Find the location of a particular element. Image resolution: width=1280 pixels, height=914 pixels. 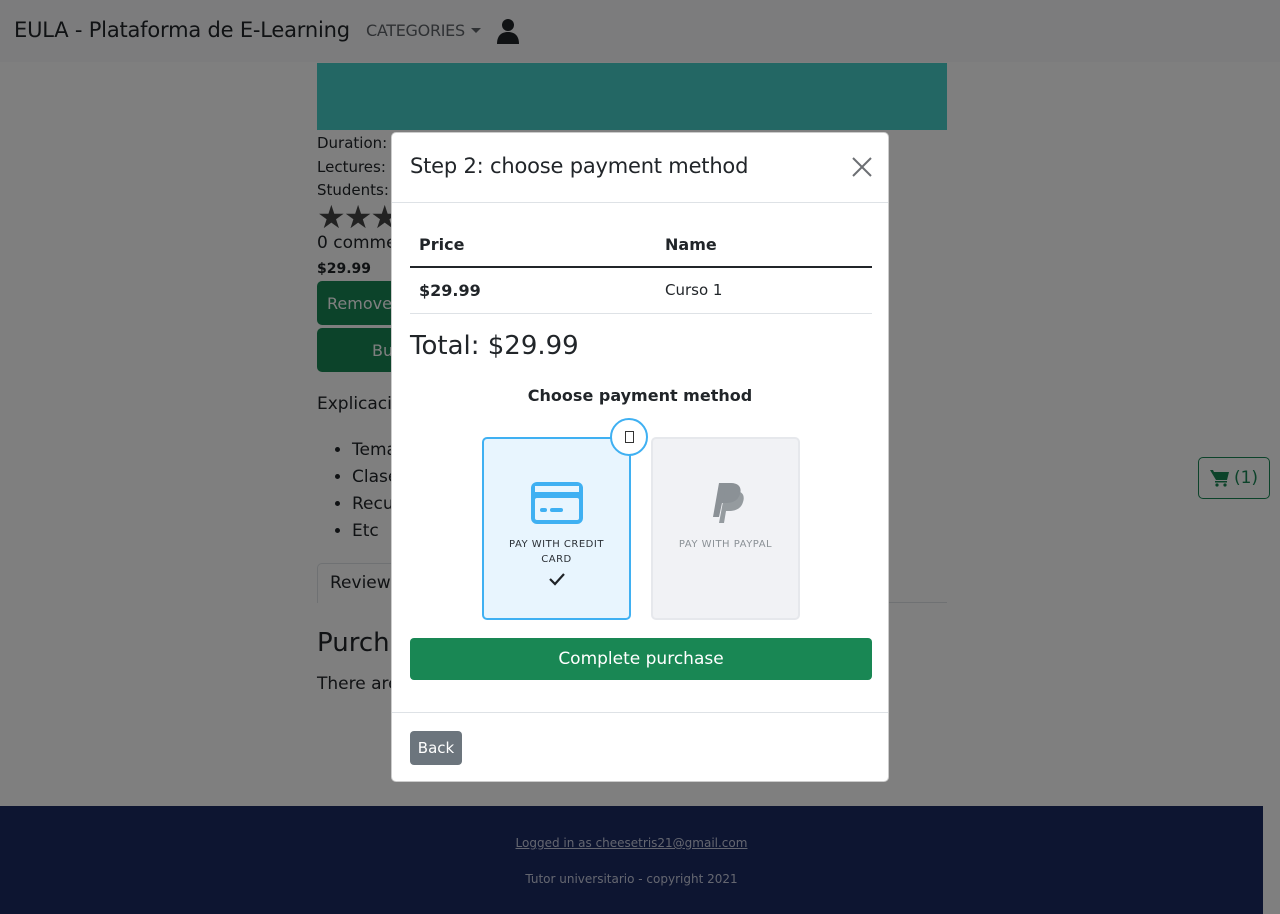

choose-payment-heading: Choose payment method is located at coordinates (640, 395).